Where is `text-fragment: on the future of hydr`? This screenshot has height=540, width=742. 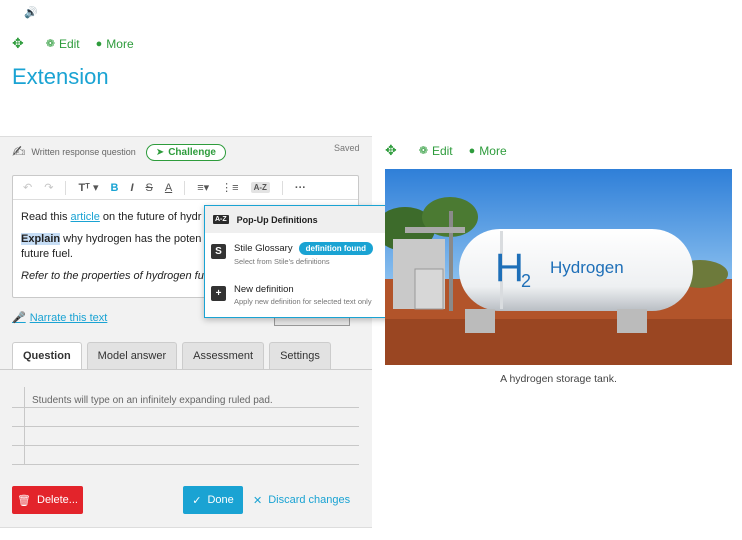 text-fragment: on the future of hydr is located at coordinates (150, 217).